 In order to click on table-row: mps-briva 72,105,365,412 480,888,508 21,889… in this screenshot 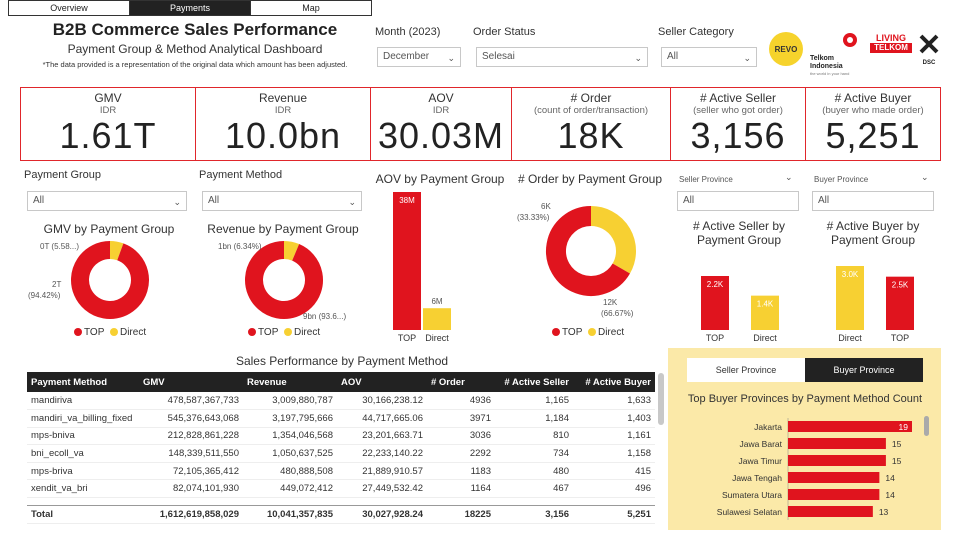, I will do `click(341, 471)`.